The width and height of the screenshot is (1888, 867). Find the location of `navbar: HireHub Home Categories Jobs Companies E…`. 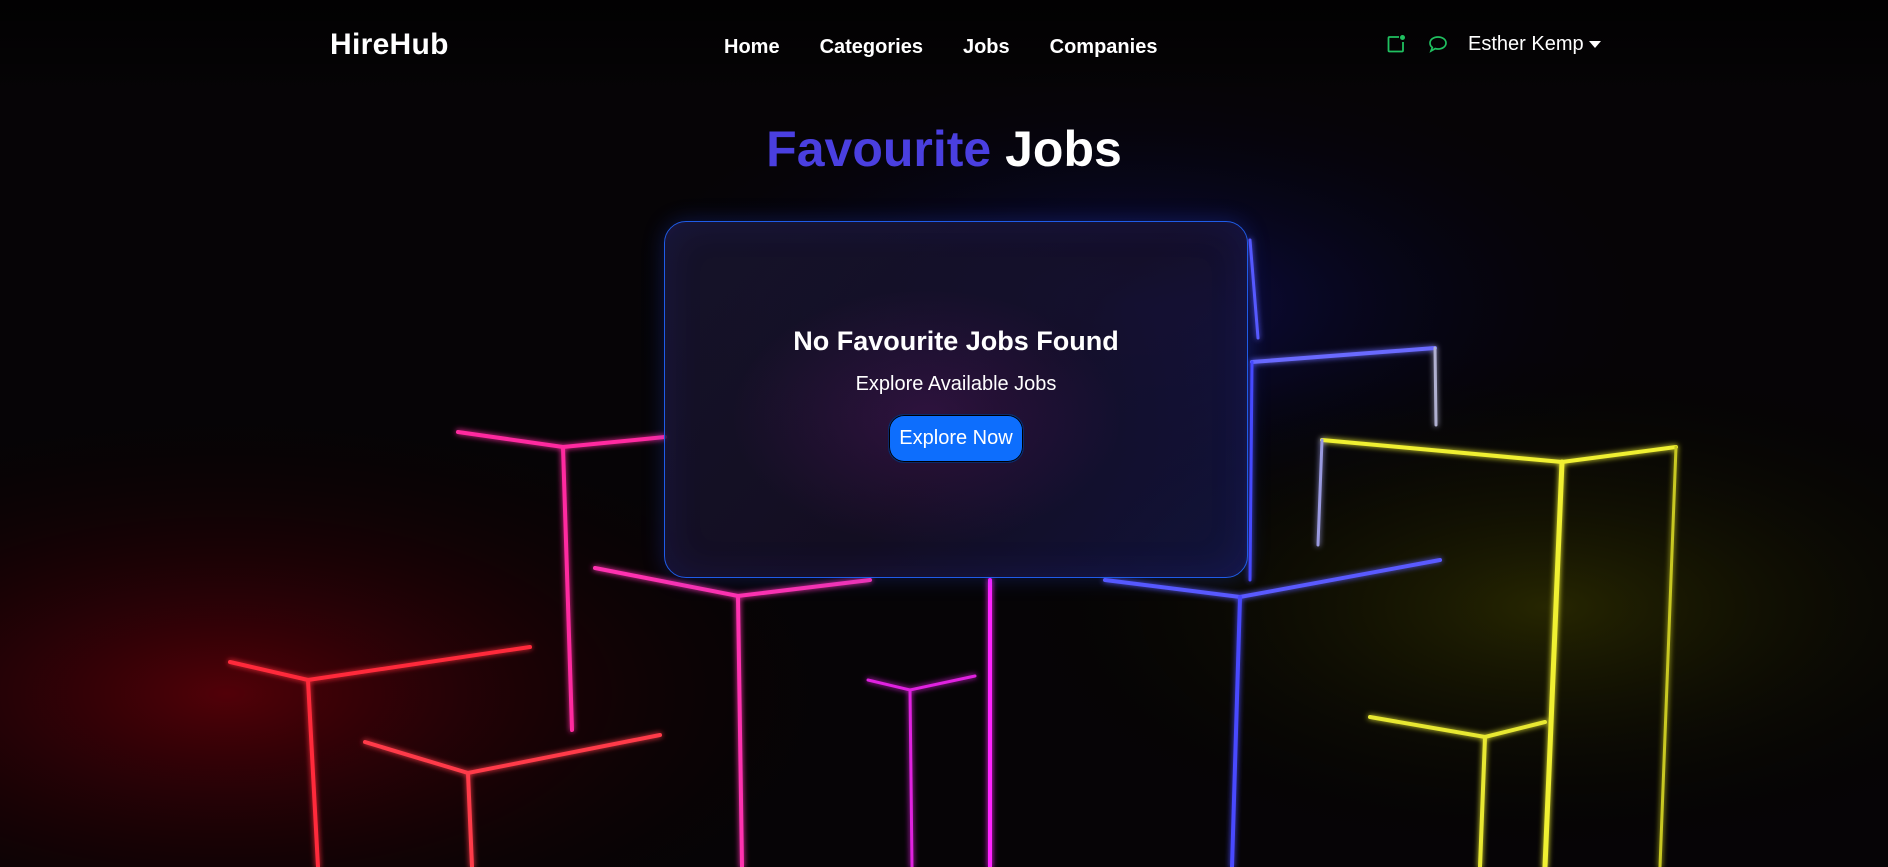

navbar: HireHub Home Categories Jobs Companies E… is located at coordinates (944, 48).